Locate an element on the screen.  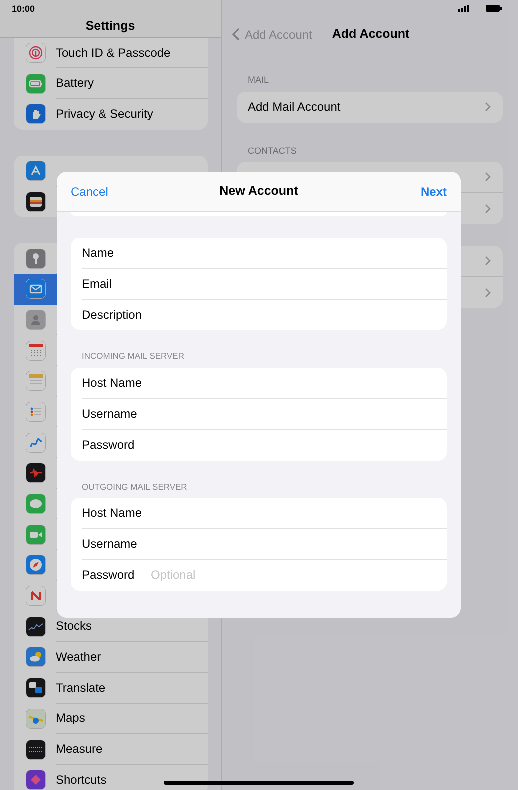
page-title: Add Account is located at coordinates (371, 35).